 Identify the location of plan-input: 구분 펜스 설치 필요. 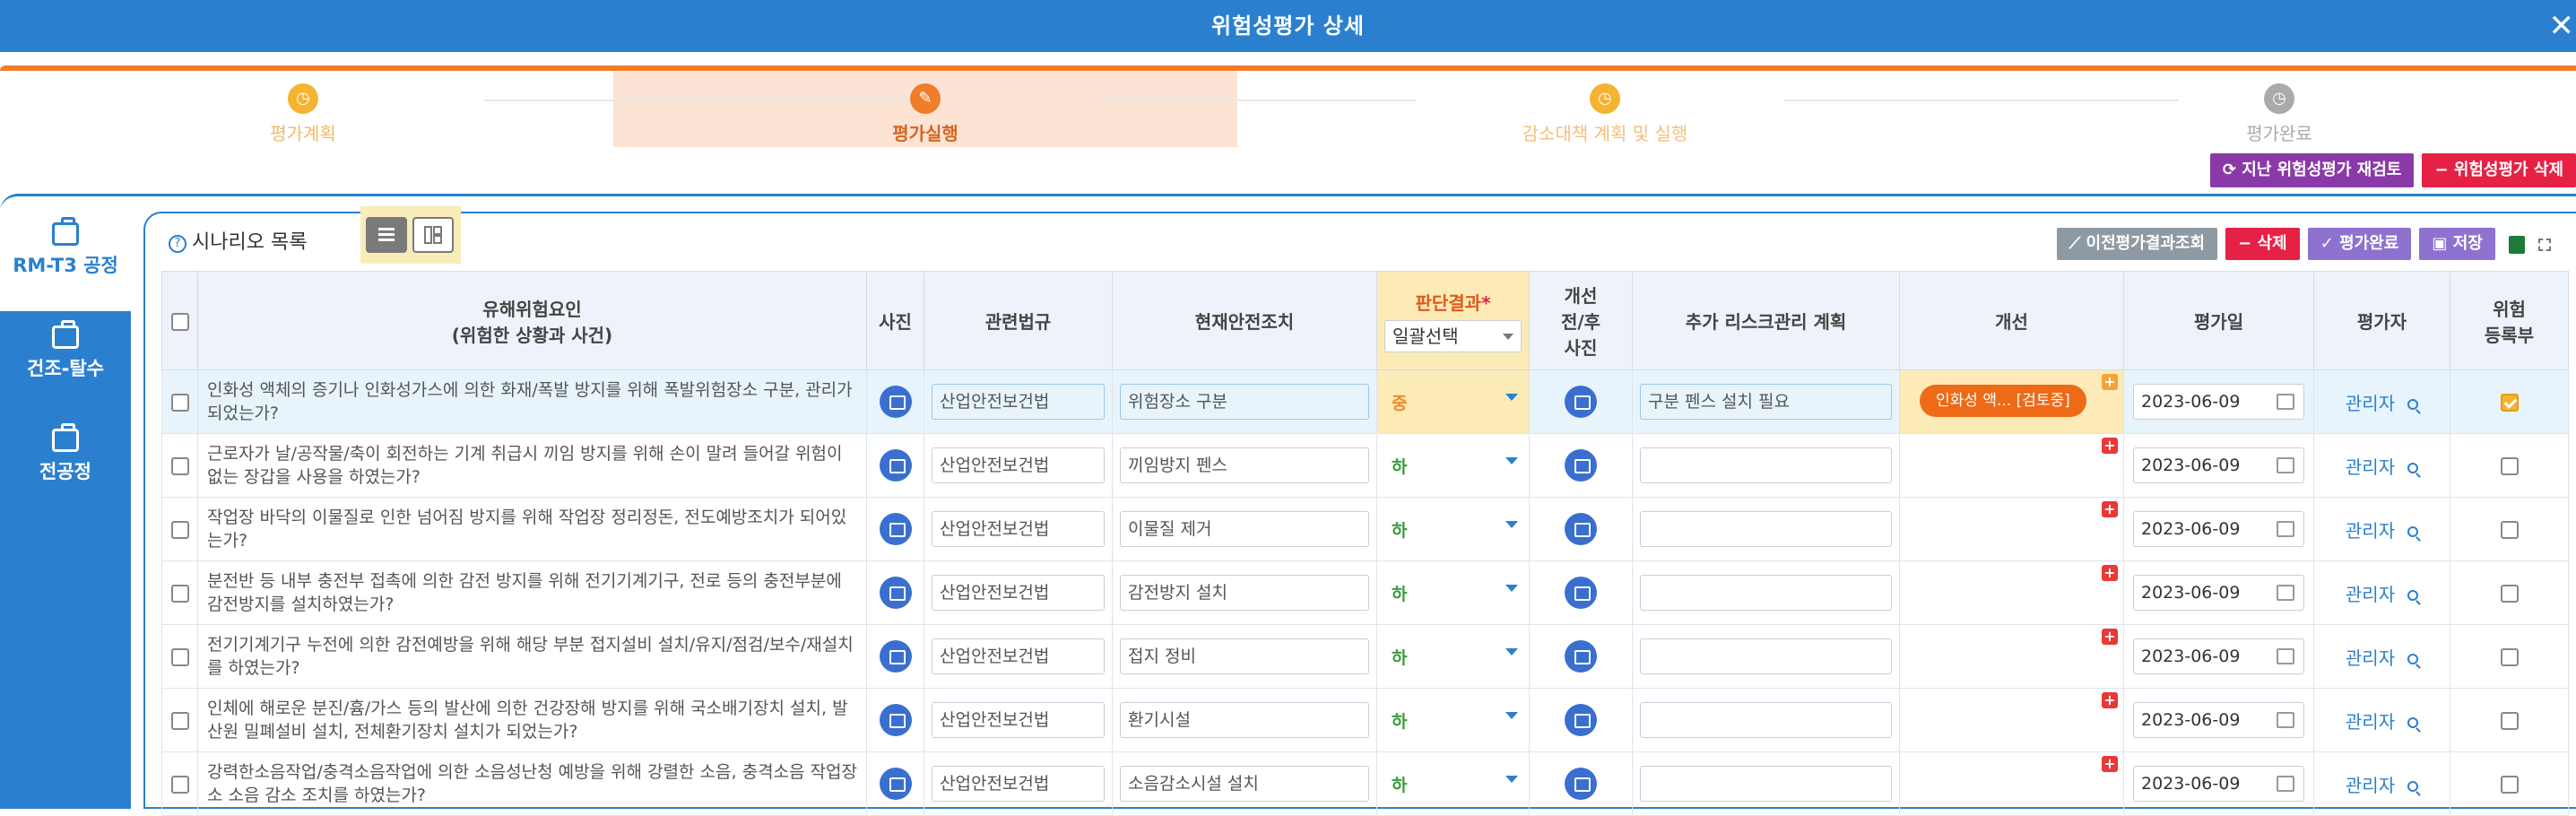
(1766, 402).